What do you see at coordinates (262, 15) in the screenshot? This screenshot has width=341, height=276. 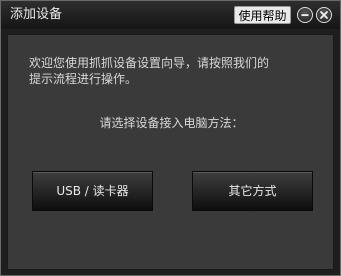 I see `help-button: 使用帮助` at bounding box center [262, 15].